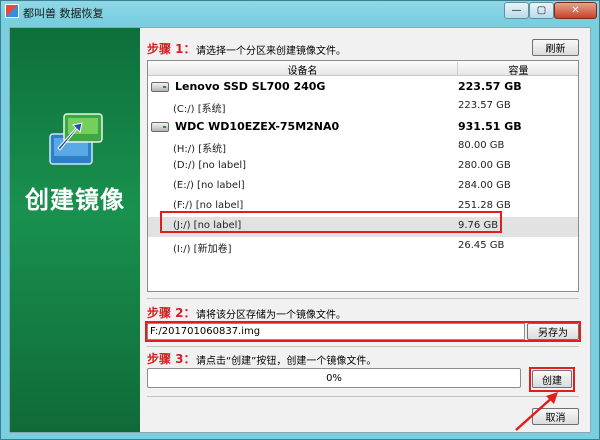  Describe the element at coordinates (490, 86) in the screenshot. I see `disk-capacity: 223.57 GB` at that location.